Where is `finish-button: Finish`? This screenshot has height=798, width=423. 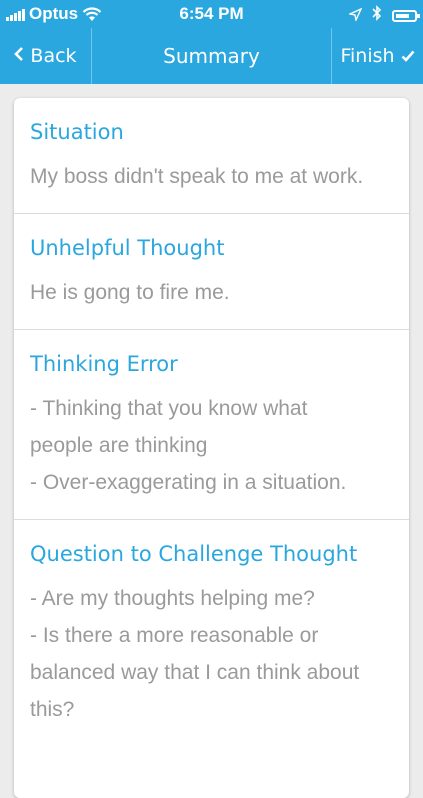 finish-button: Finish is located at coordinates (377, 56).